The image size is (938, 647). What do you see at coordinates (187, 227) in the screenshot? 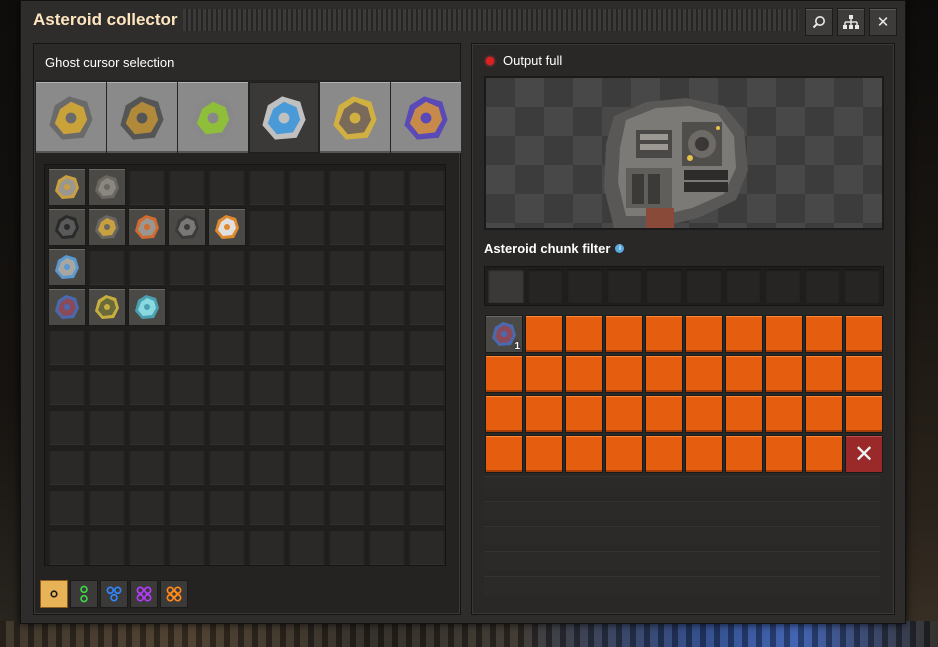
I see `item-slot-space-platform-hub` at bounding box center [187, 227].